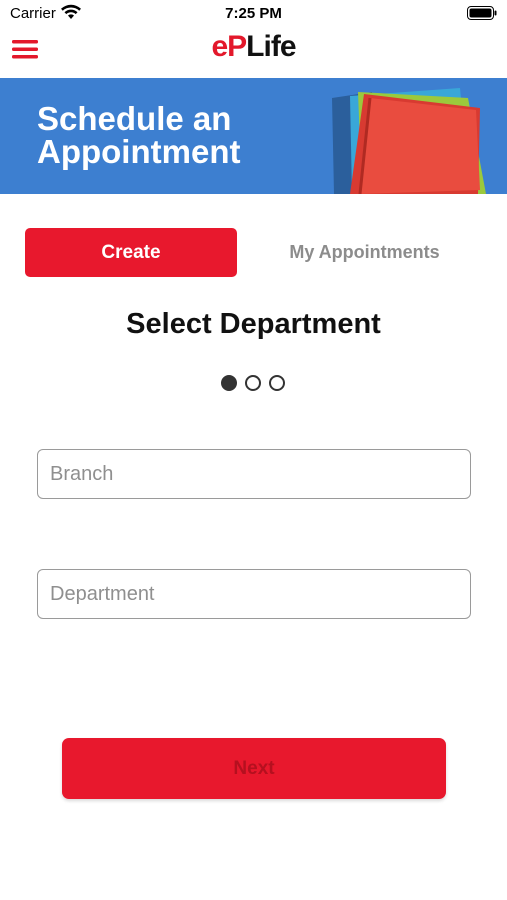  What do you see at coordinates (253, 324) in the screenshot?
I see `page-title: Select Department` at bounding box center [253, 324].